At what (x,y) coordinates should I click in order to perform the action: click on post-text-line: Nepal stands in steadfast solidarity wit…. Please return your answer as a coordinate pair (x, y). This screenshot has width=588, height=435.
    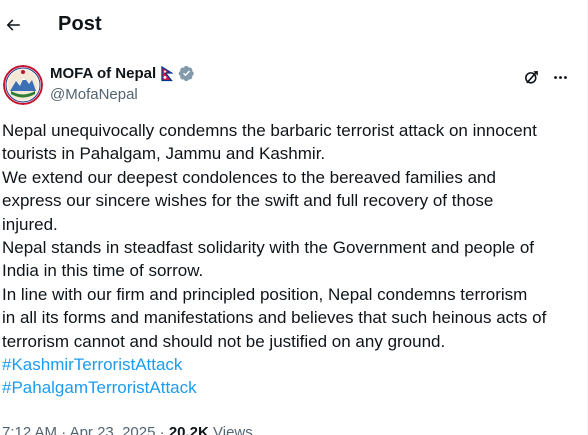
    Looking at the image, I should click on (268, 248).